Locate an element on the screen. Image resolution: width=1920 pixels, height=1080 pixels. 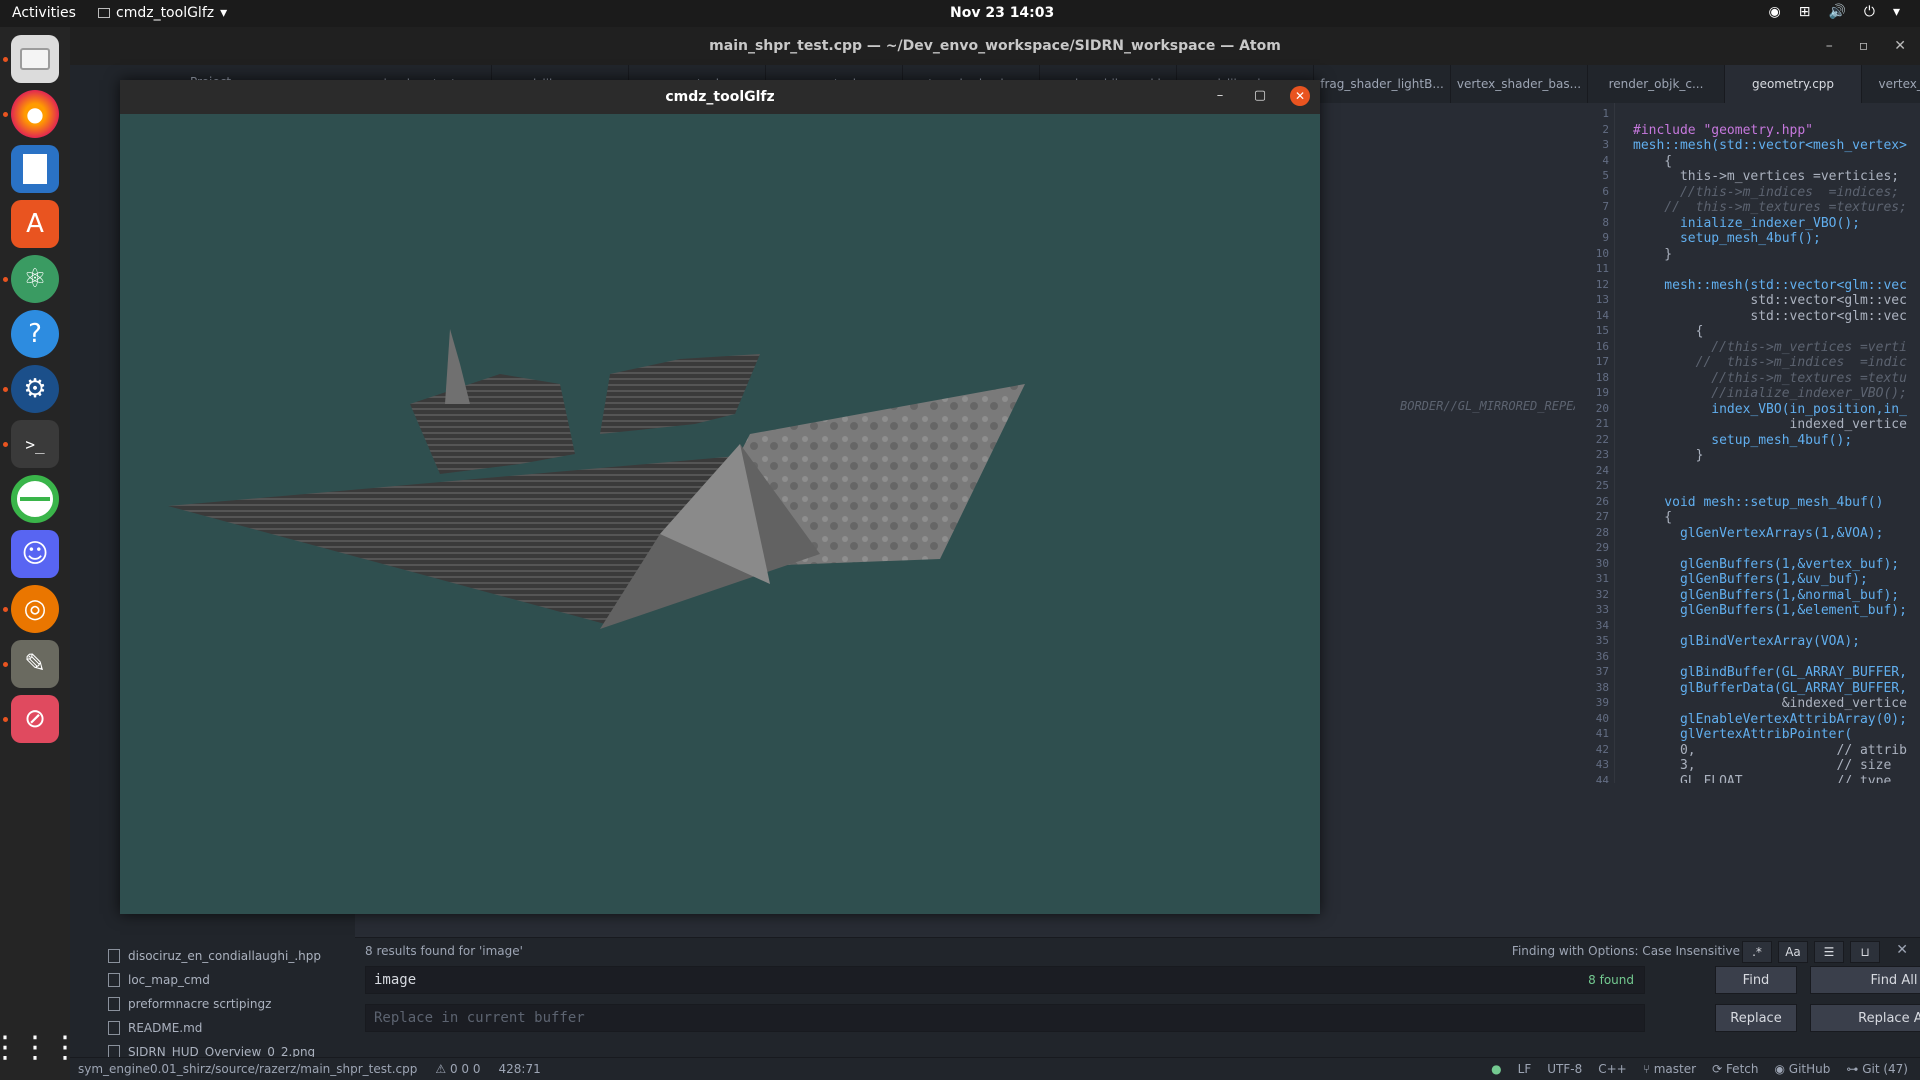
chevron-down-icon: ▾ is located at coordinates (1896, 12).